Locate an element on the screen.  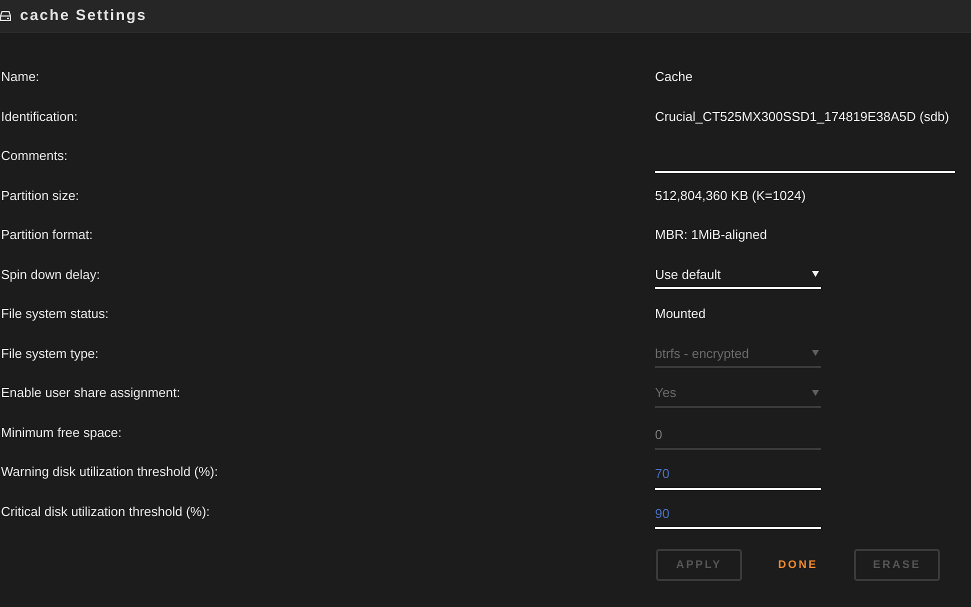
field-label: Warning disk utilization threshold (%): is located at coordinates (109, 472).